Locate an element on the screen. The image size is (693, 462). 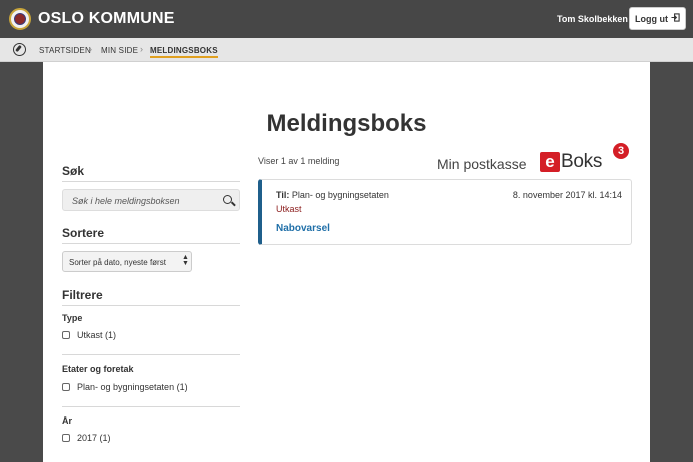
user-name: Tom Skolbekken is located at coordinates (592, 19).